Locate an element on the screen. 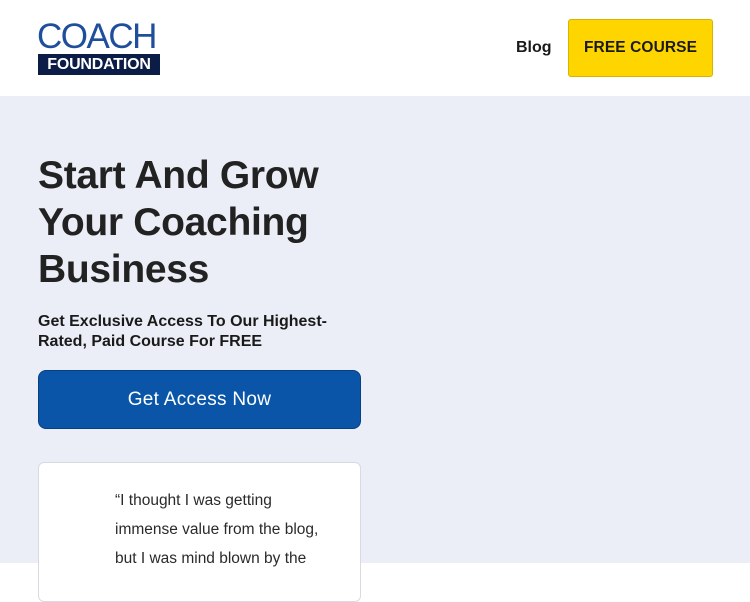 The height and width of the screenshot is (602, 750). logo-wordmark-coach: COACH is located at coordinates (97, 36).